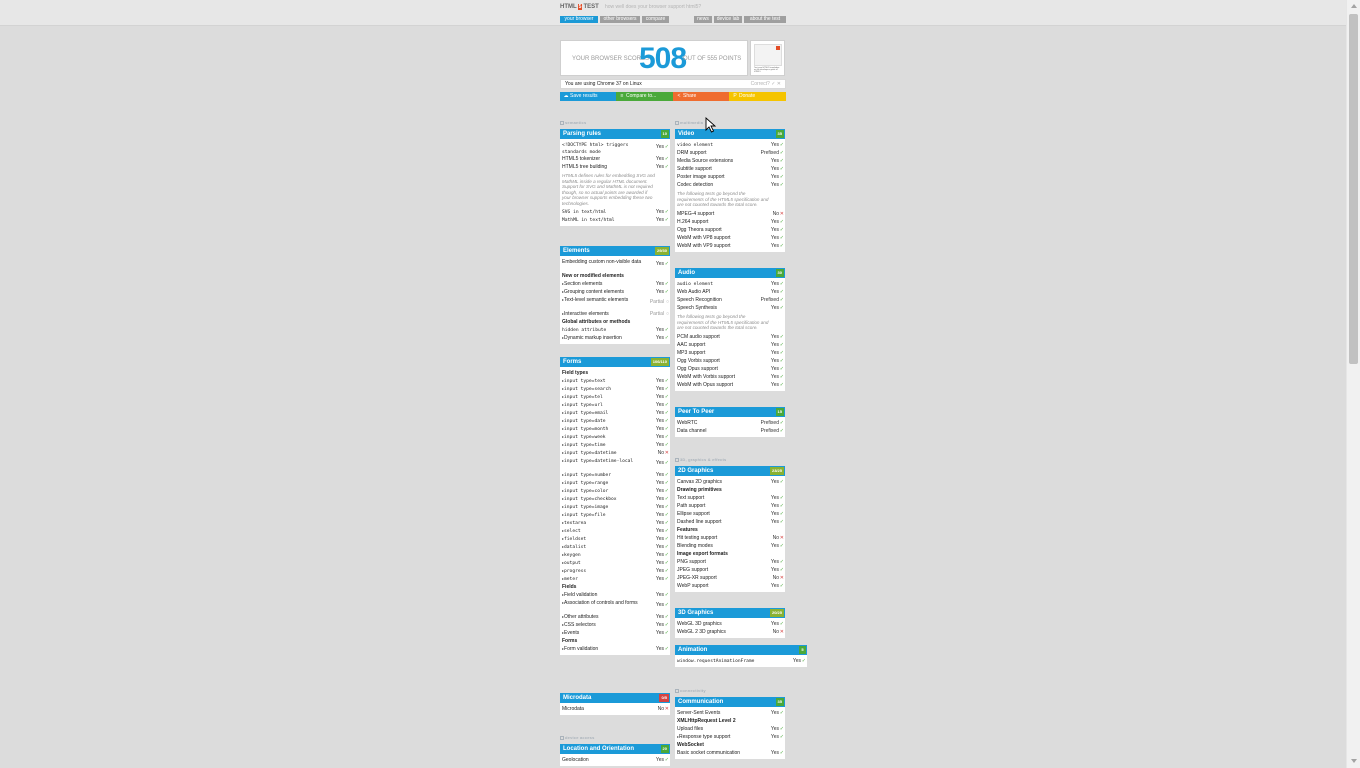 This screenshot has width=1360, height=768. What do you see at coordinates (730, 300) in the screenshot?
I see `result-row: Speech Recognition Prefixed ✓` at bounding box center [730, 300].